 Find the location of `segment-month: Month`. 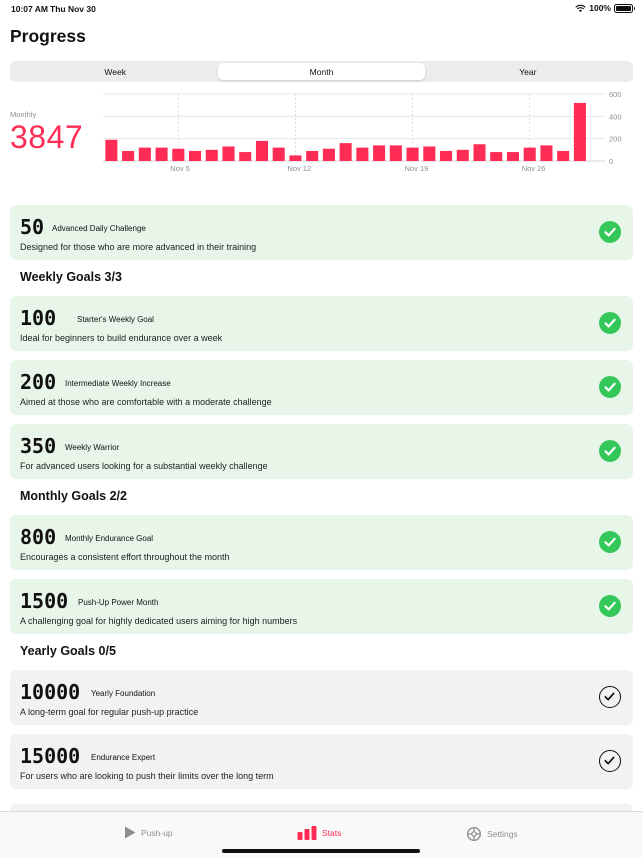

segment-month: Month is located at coordinates (321, 71).